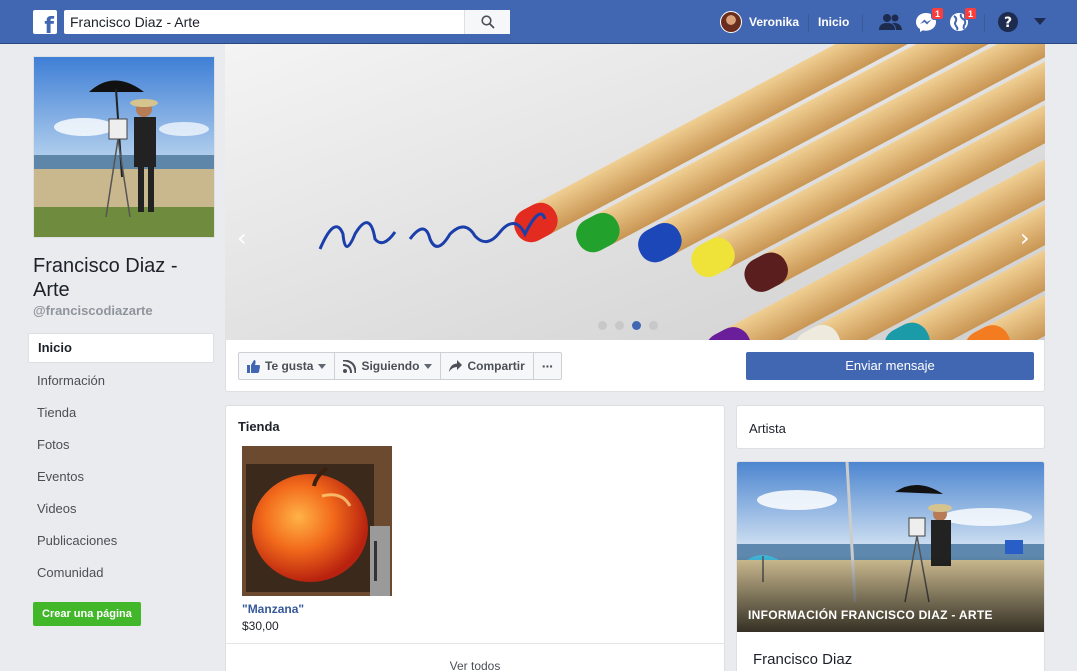  Describe the element at coordinates (264, 22) in the screenshot. I see `search-input` at that location.